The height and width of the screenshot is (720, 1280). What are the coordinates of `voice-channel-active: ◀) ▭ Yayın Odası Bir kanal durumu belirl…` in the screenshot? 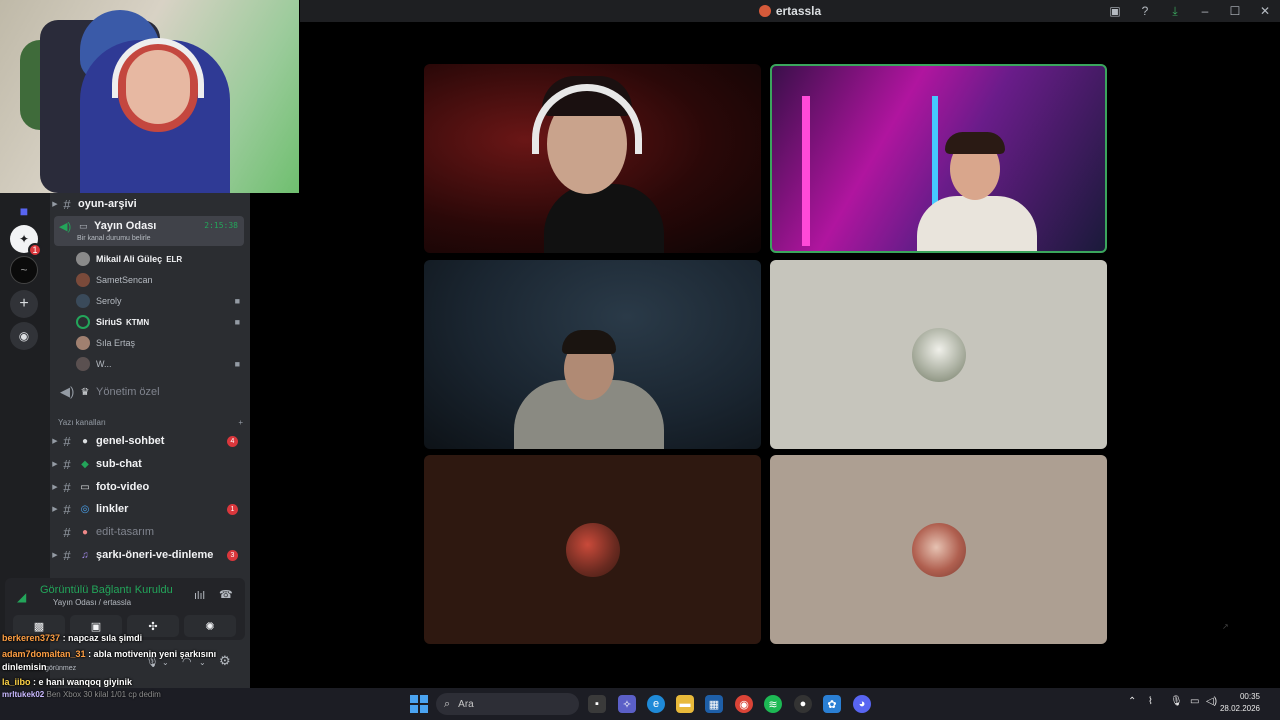 It's located at (149, 231).